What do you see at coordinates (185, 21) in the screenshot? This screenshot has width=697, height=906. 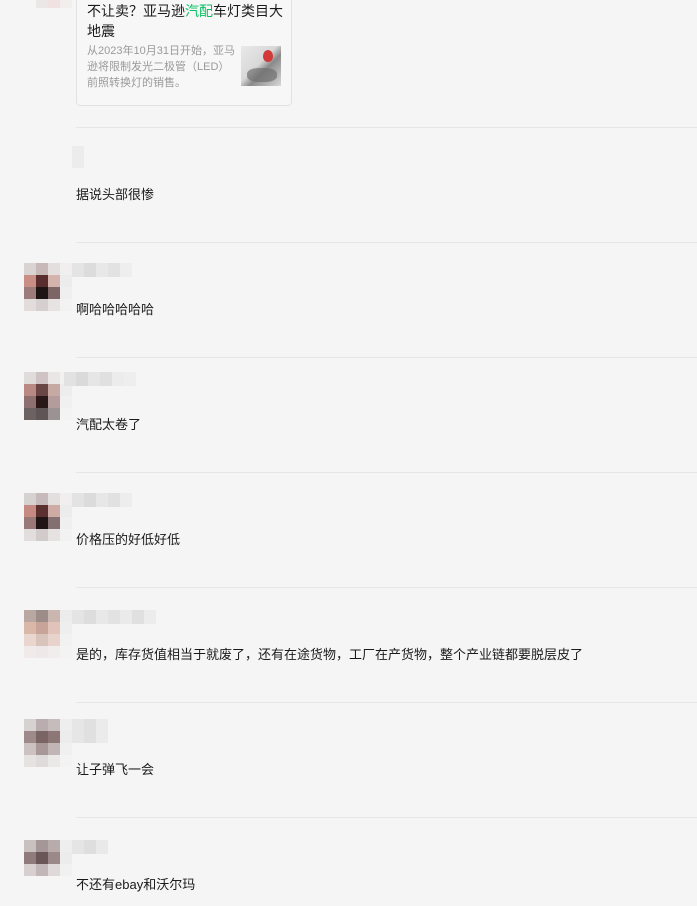 I see `card-title: 不让卖？亚马逊汽配车灯类目大地震` at bounding box center [185, 21].